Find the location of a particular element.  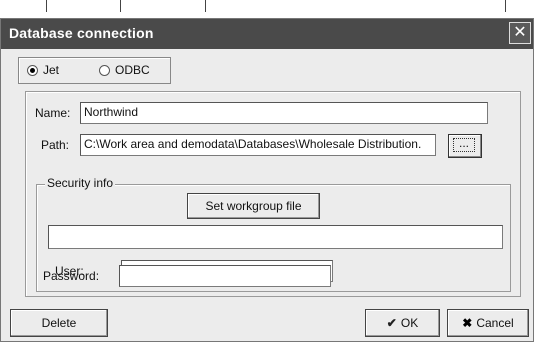

path-label: Path: is located at coordinates (55, 145).